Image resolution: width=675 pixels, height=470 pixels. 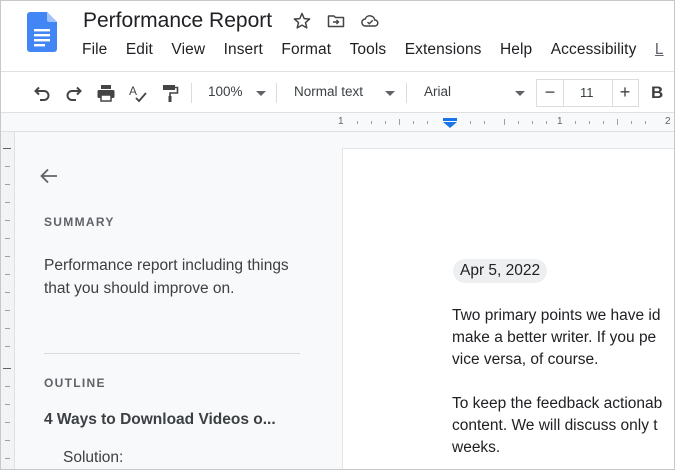 I want to click on close-outline-arrow-icon, so click(x=49, y=176).